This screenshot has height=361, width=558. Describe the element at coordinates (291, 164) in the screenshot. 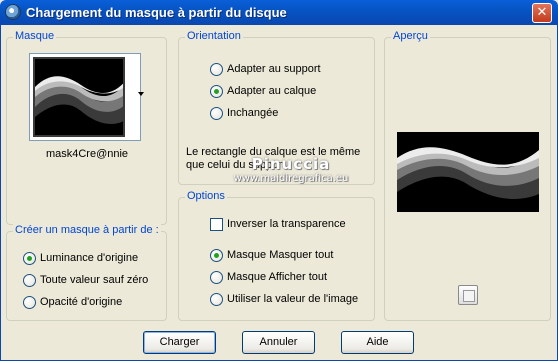

I see `watermark-title: Pinuccia` at that location.